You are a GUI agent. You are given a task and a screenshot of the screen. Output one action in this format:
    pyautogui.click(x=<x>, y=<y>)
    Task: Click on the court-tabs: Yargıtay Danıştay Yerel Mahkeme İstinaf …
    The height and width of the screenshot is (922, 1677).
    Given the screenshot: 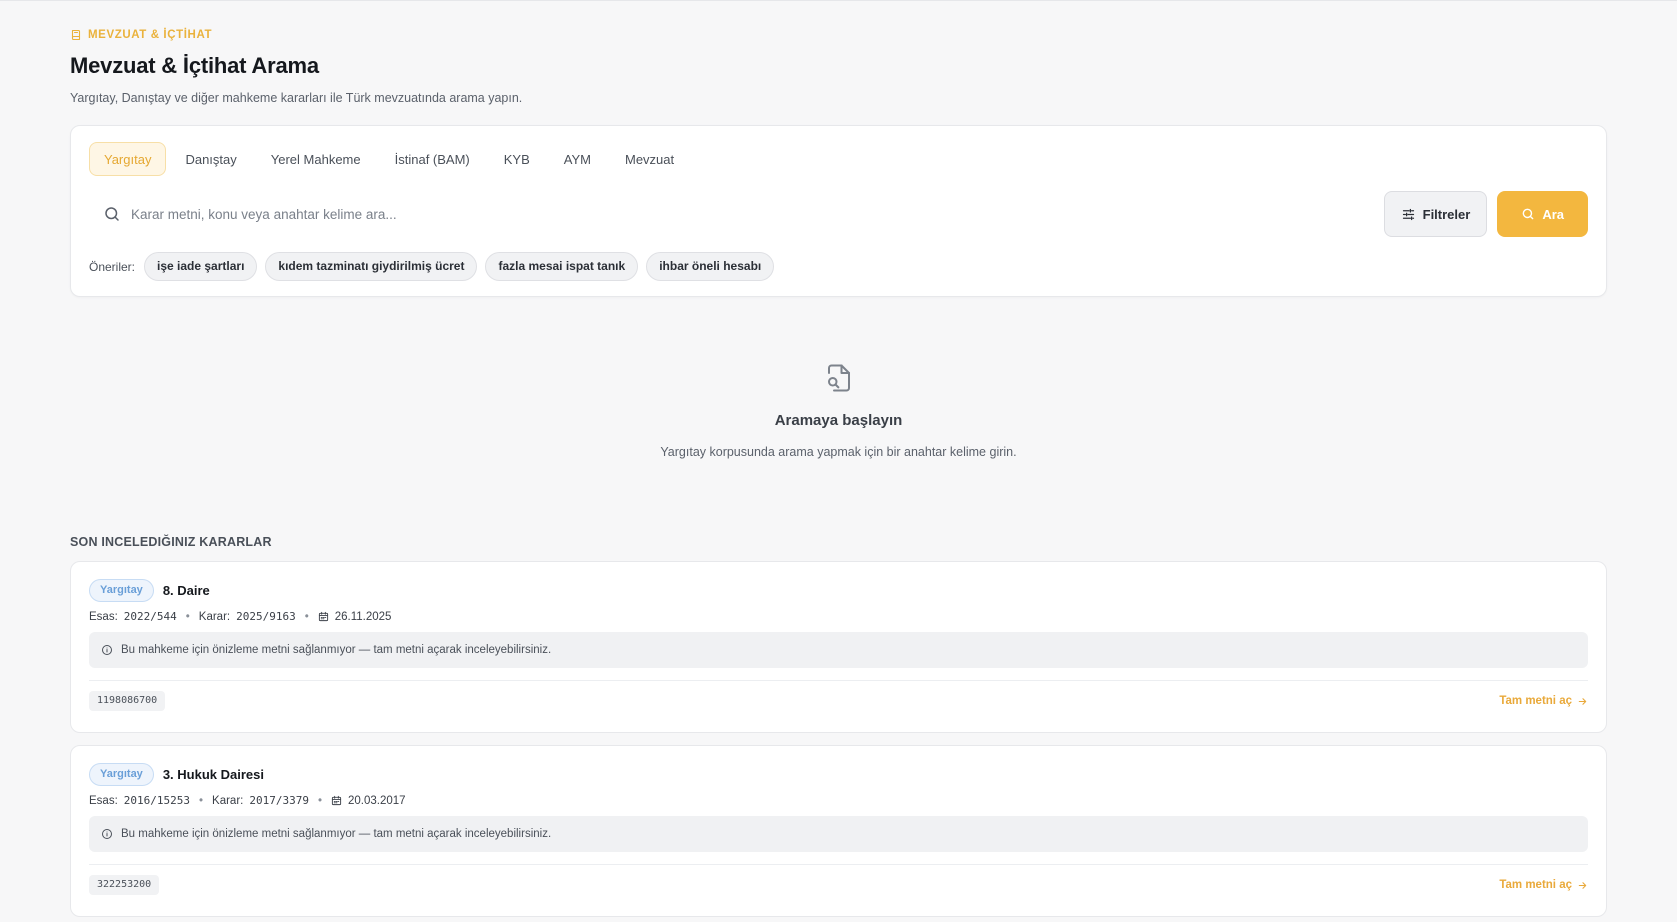 What is the action you would take?
    pyautogui.click(x=838, y=159)
    